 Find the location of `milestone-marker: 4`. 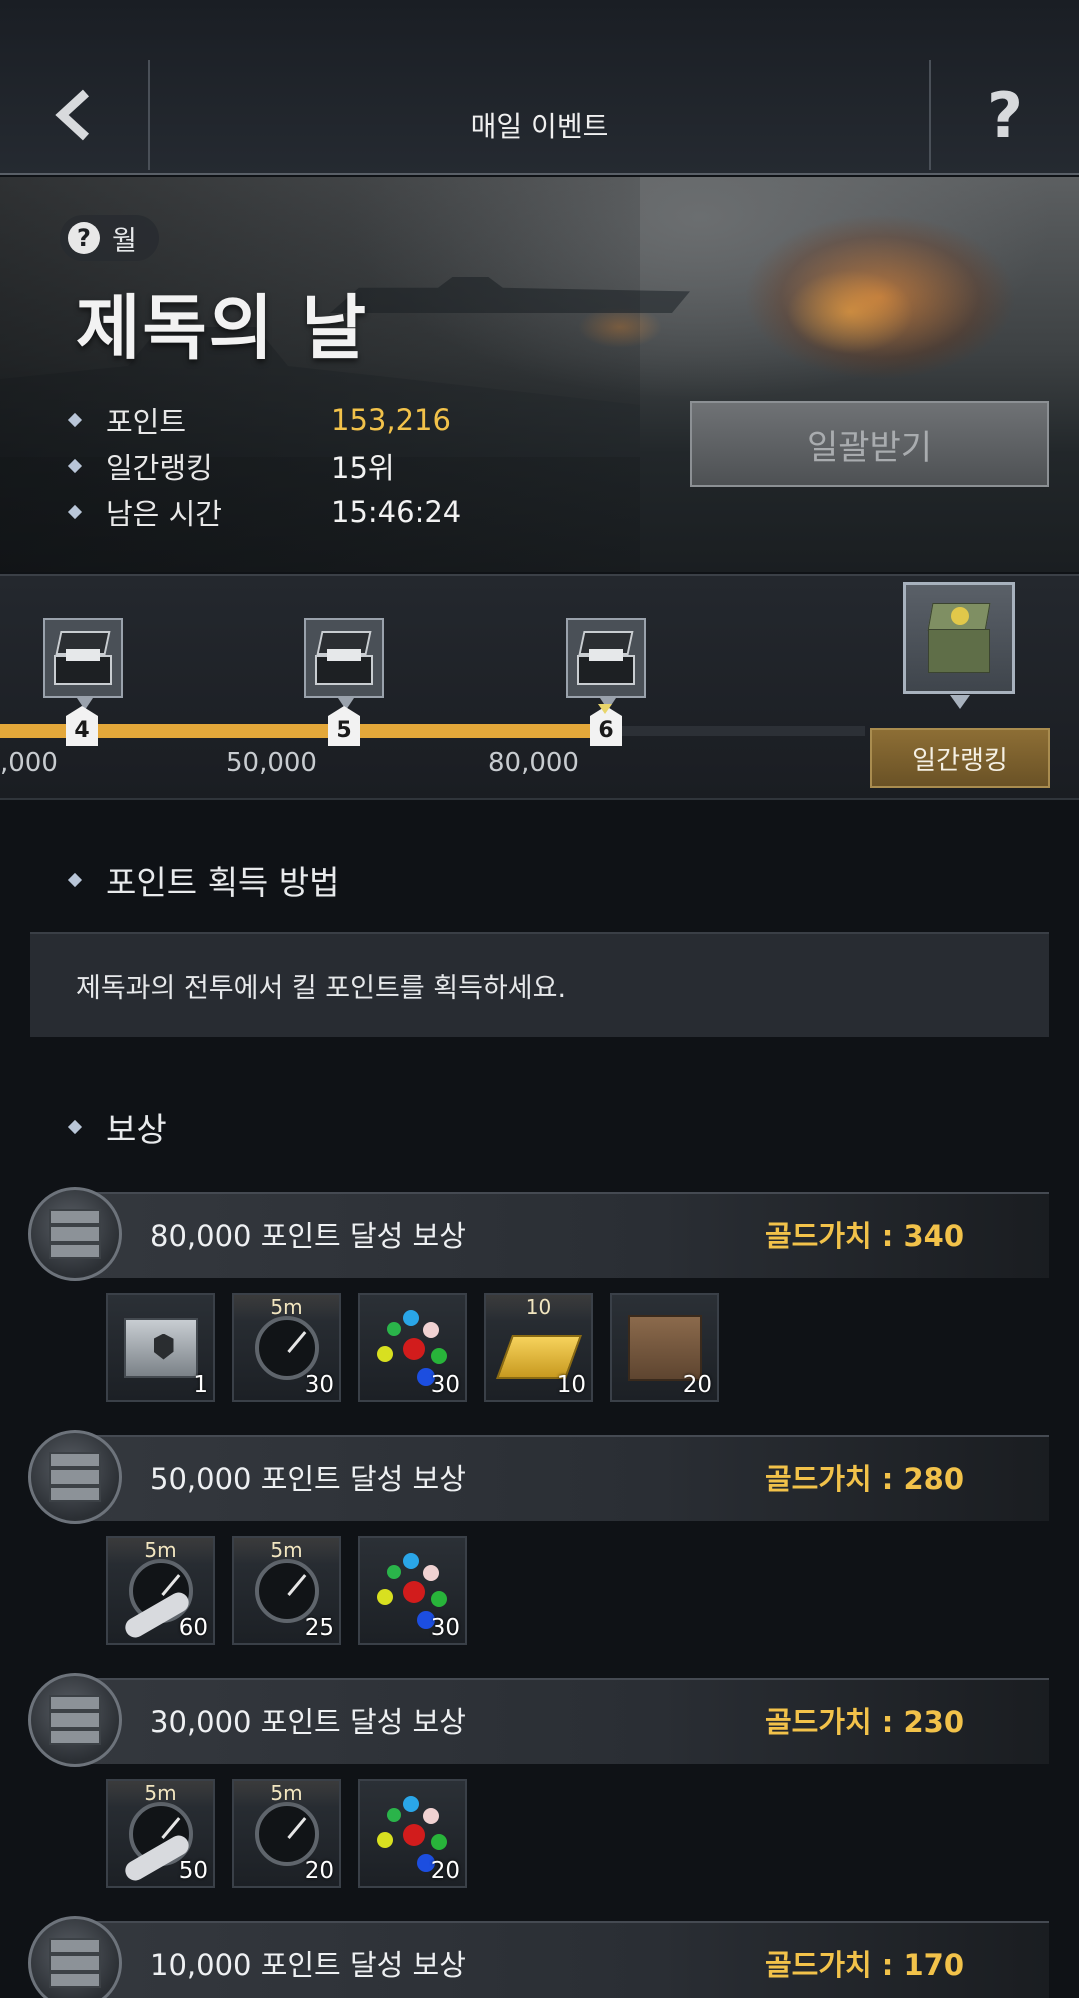

milestone-marker: 4 is located at coordinates (82, 726).